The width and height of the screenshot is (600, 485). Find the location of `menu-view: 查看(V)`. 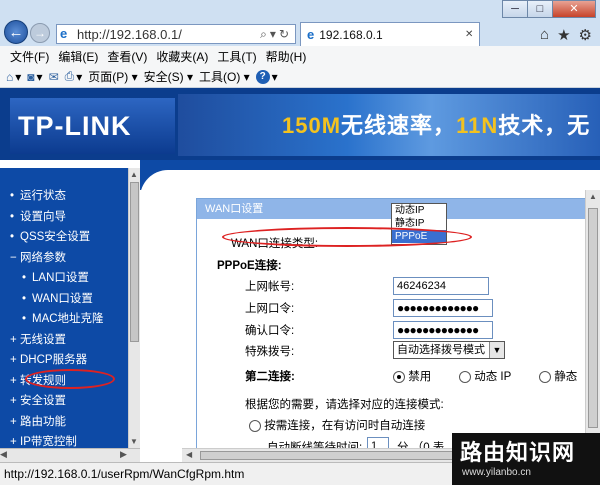

menu-view: 查看(V) is located at coordinates (127, 56).